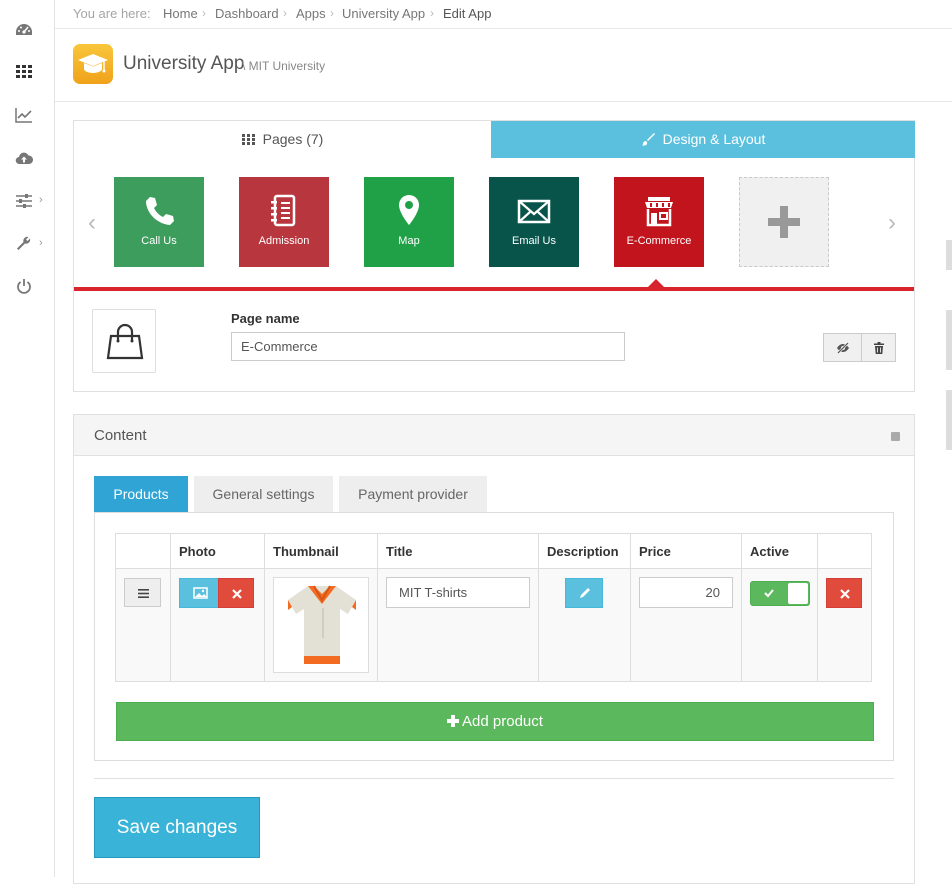 The height and width of the screenshot is (884, 952). Describe the element at coordinates (27, 286) in the screenshot. I see `sidebar-item-logout` at that location.